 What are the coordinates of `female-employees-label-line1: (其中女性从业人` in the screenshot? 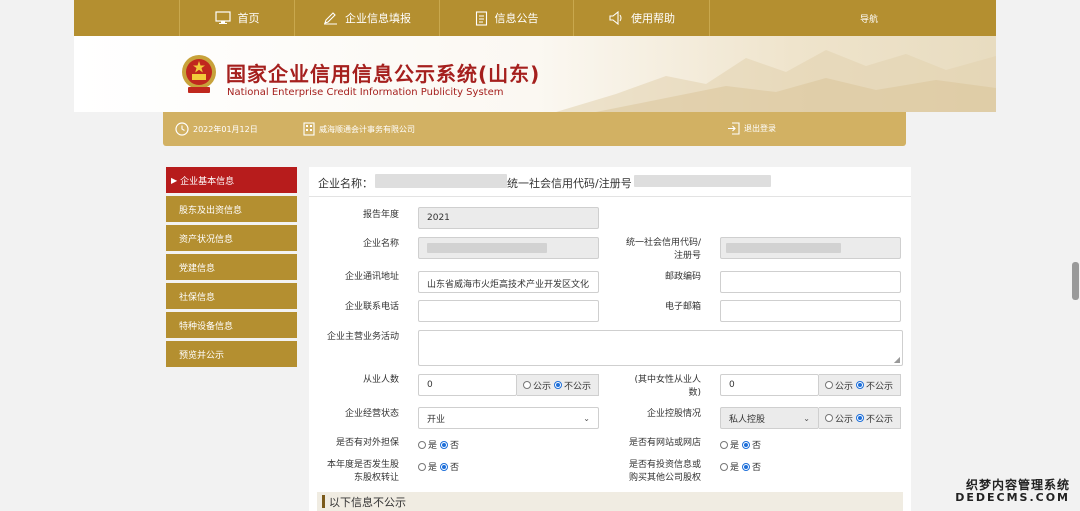 It's located at (667, 380).